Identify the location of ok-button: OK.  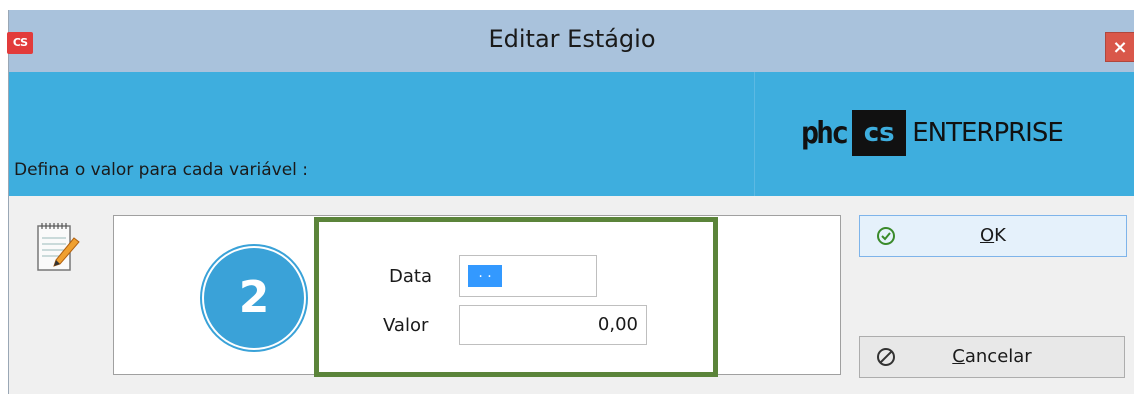
(993, 236).